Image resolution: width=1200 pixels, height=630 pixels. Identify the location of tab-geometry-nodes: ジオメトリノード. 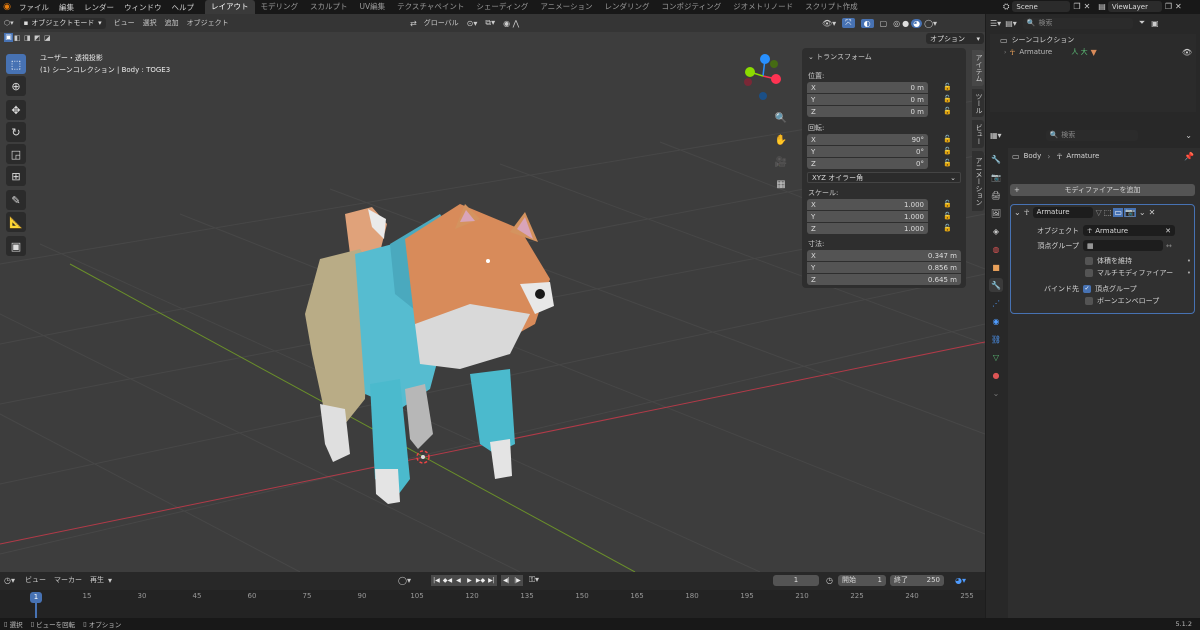
(763, 7).